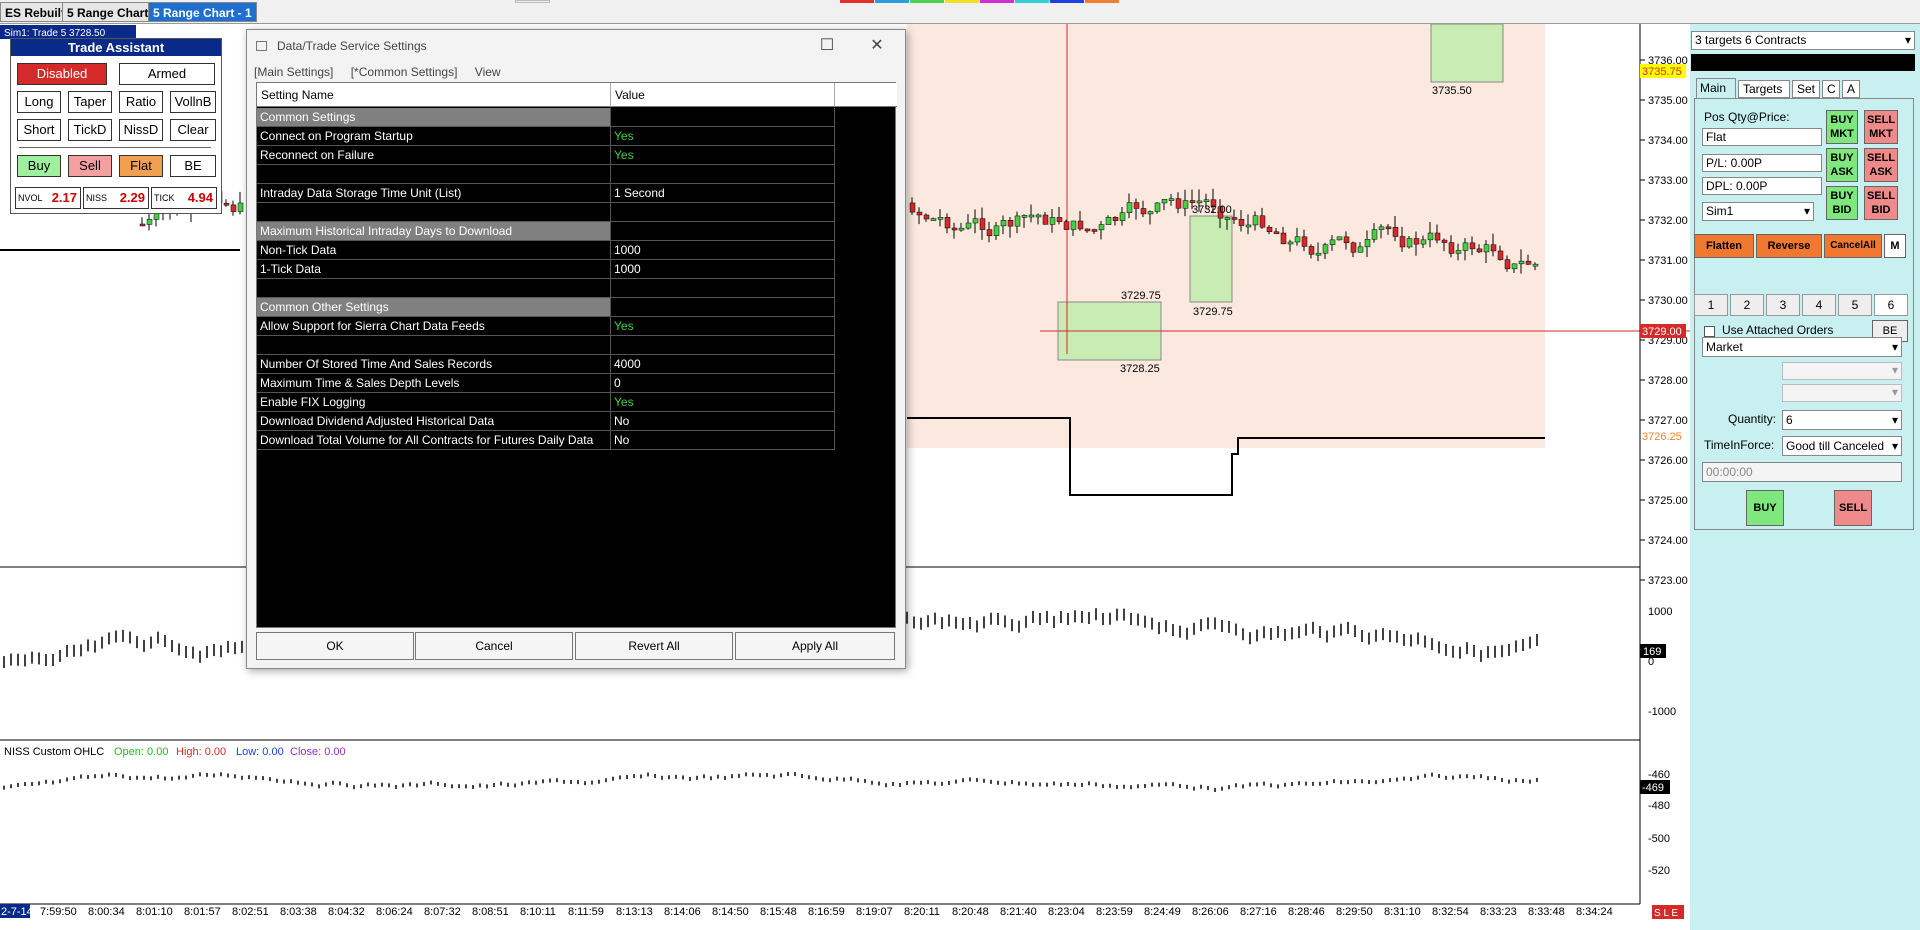 The height and width of the screenshot is (930, 1920). Describe the element at coordinates (577, 155) in the screenshot. I see `grid-row: Reconnect on Failure Yes` at that location.